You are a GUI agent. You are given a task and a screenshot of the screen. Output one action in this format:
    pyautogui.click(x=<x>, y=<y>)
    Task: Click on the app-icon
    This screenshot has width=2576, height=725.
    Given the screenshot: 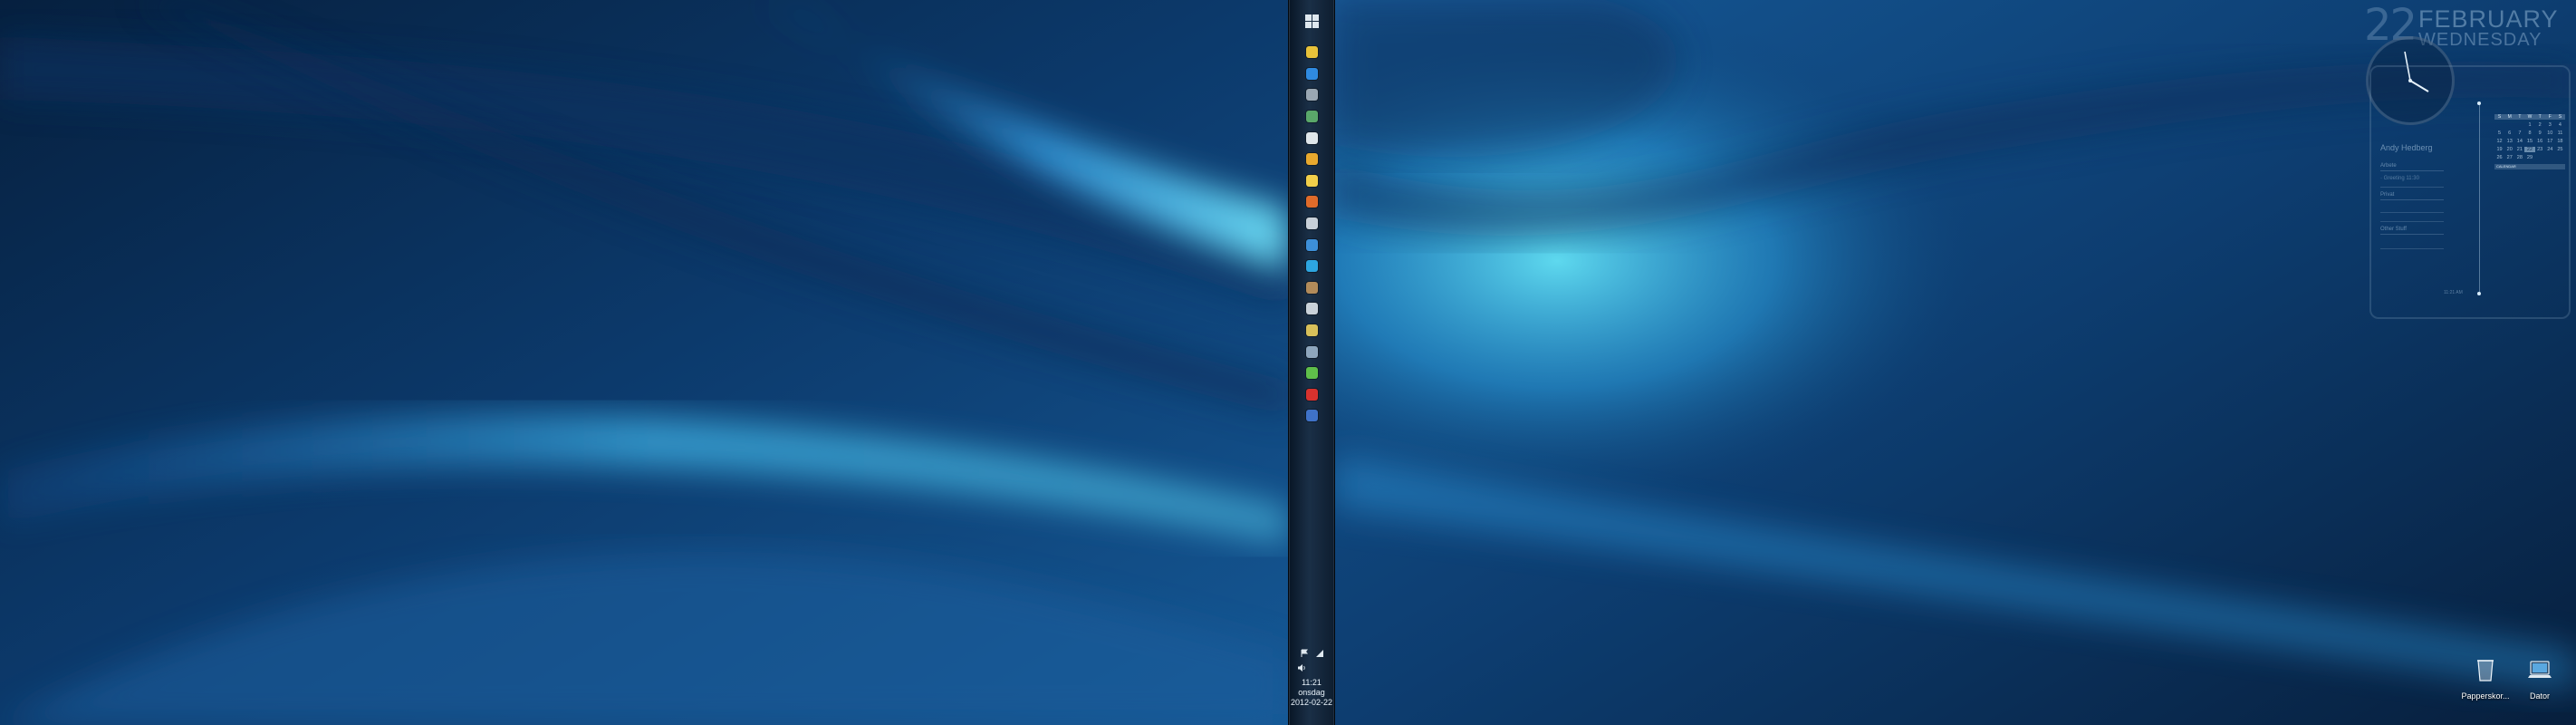 What is the action you would take?
    pyautogui.click(x=1311, y=287)
    